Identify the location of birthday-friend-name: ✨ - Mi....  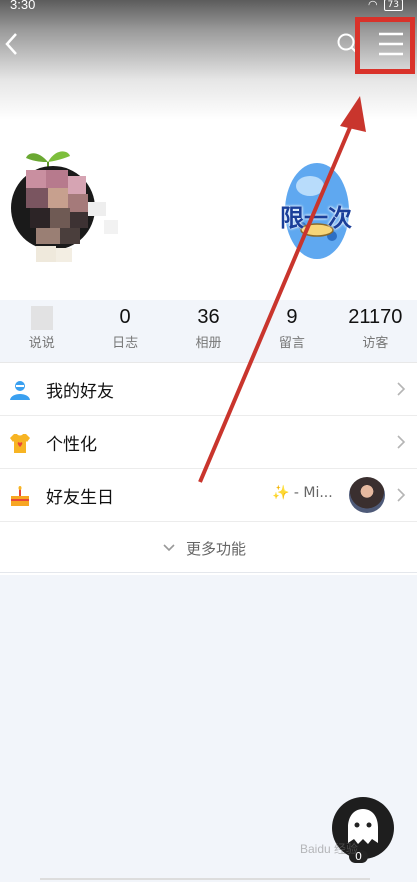
(302, 493).